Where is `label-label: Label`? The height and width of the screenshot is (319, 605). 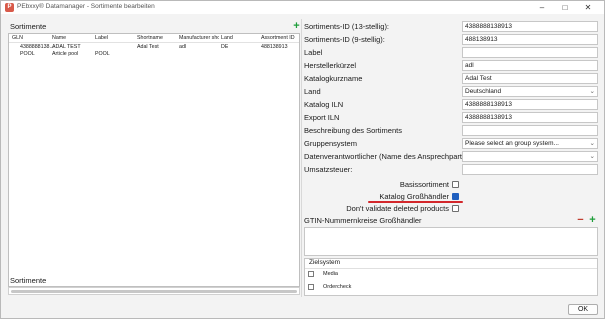 label-label: Label is located at coordinates (313, 52).